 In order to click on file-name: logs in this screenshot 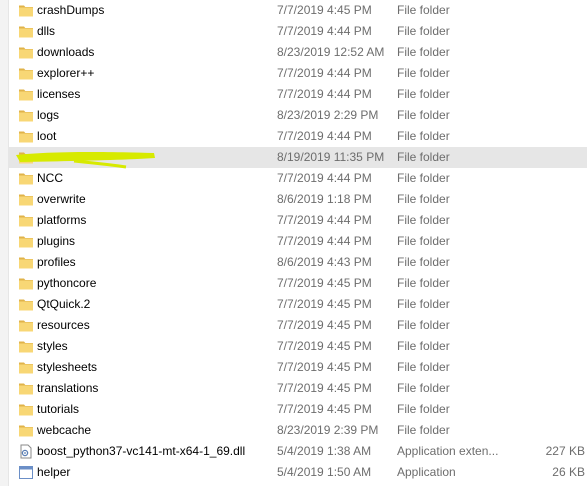, I will do `click(48, 115)`.